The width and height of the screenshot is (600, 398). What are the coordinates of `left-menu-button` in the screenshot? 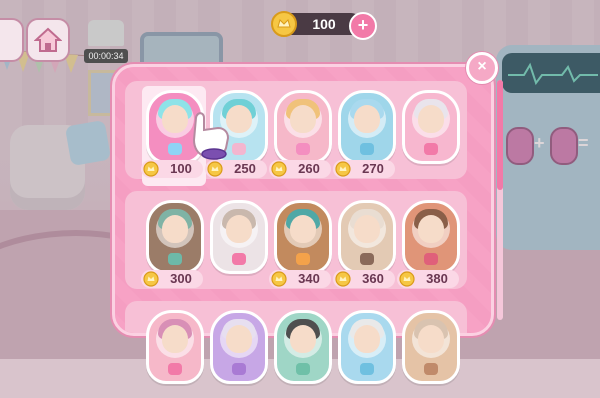 It's located at (12, 40).